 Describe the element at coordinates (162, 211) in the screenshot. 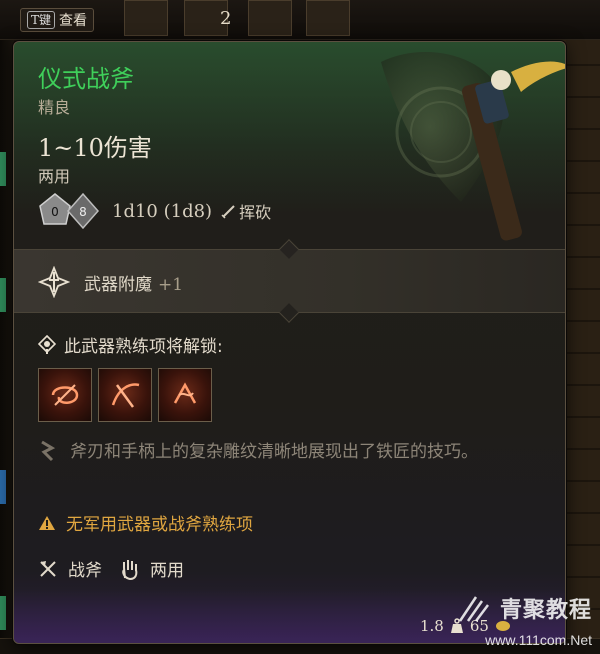

I see `dice-formula: 1d10 (1d8)` at that location.